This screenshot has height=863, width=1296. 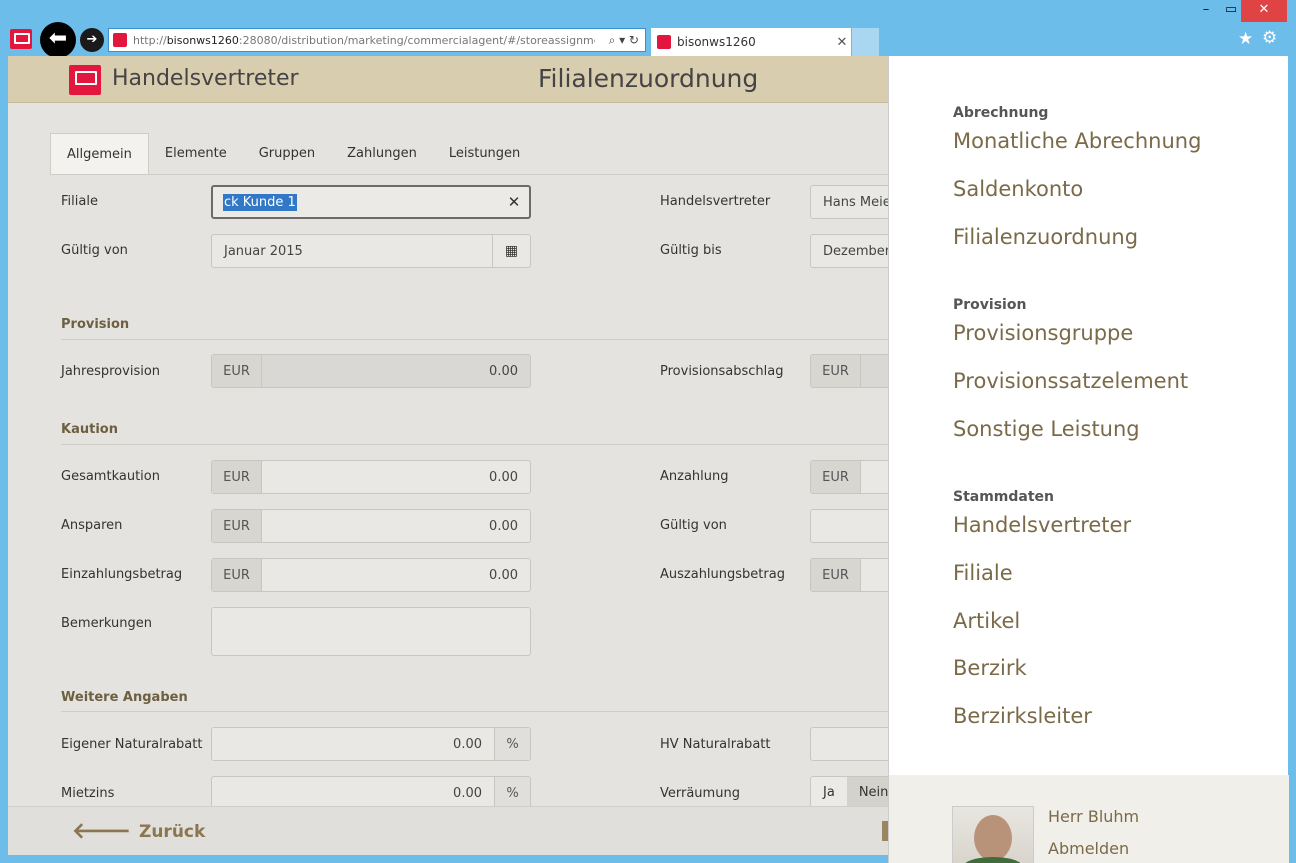 What do you see at coordinates (371, 477) in the screenshot?
I see `gesamtkaution-field: EUR 0.00` at bounding box center [371, 477].